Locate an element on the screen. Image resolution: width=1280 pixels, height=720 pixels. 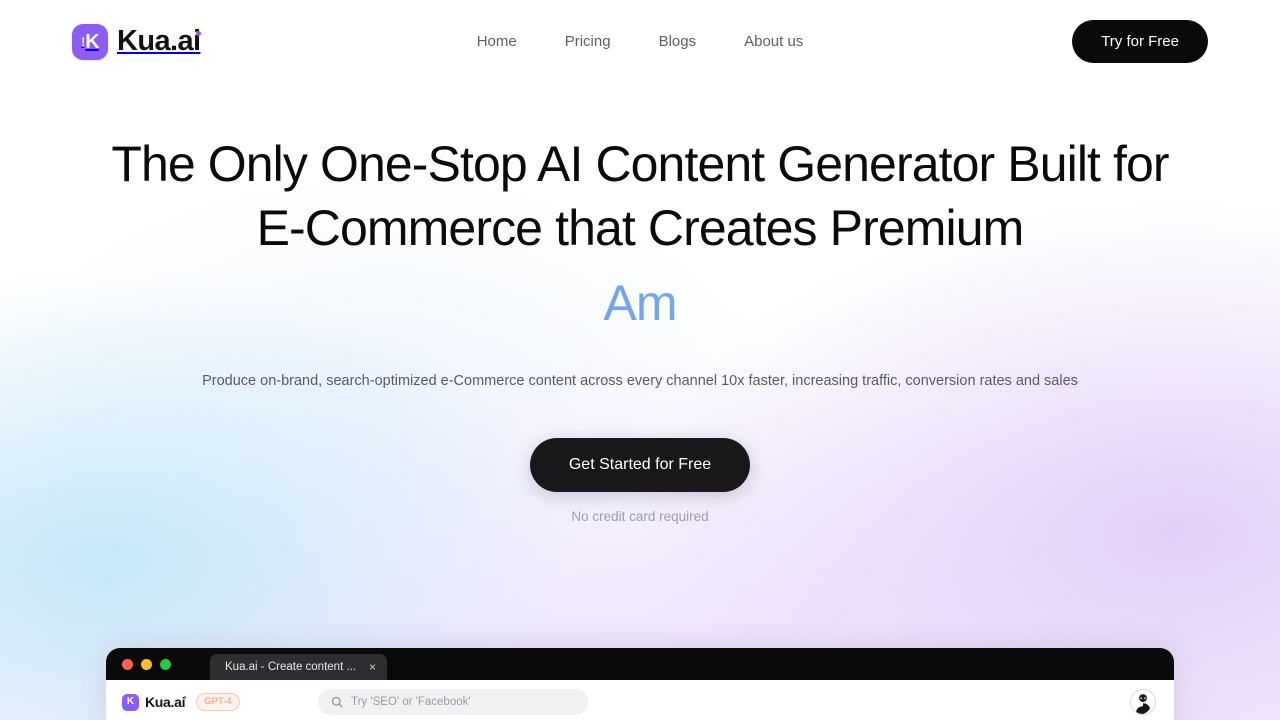
close-window-icon is located at coordinates (127, 664).